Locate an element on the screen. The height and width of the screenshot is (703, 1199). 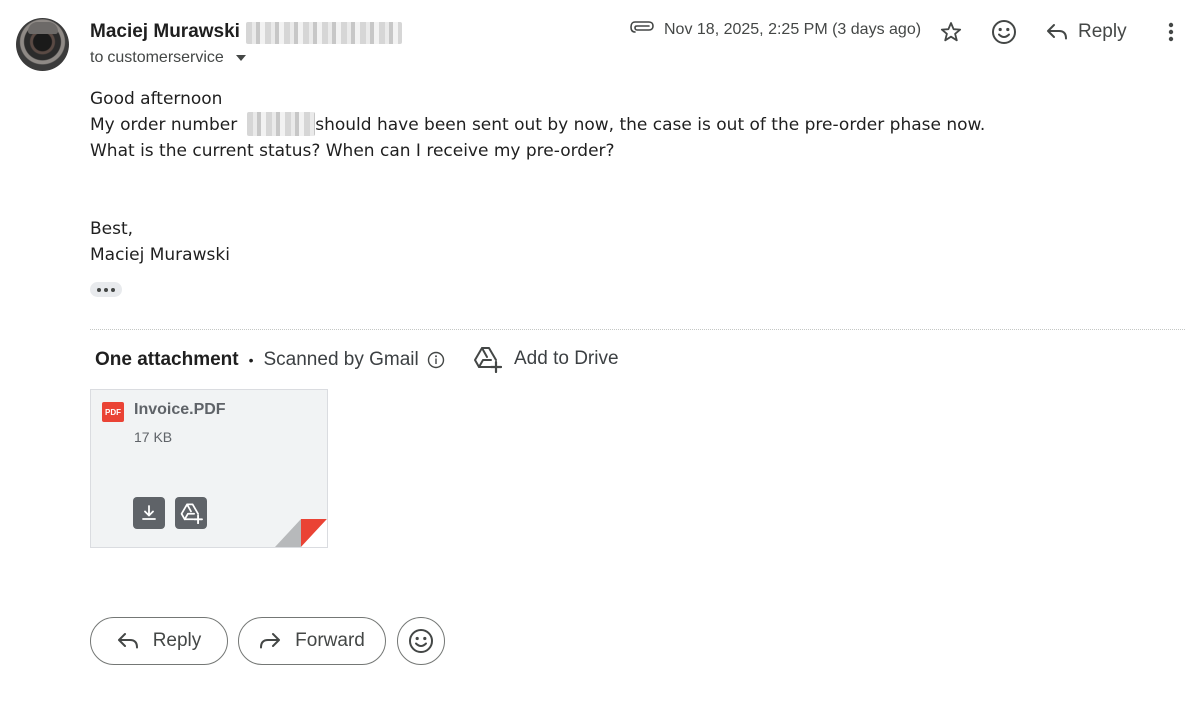
more-vert-icon is located at coordinates (1171, 32).